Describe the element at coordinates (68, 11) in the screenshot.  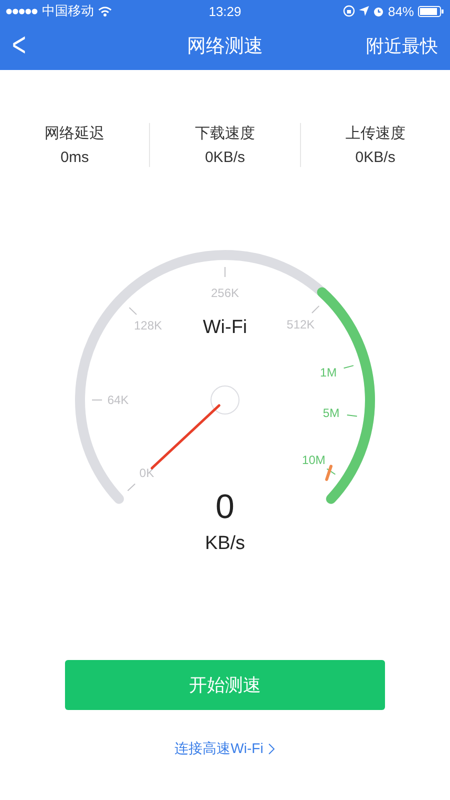
I see `carrier-name: 中国移动` at that location.